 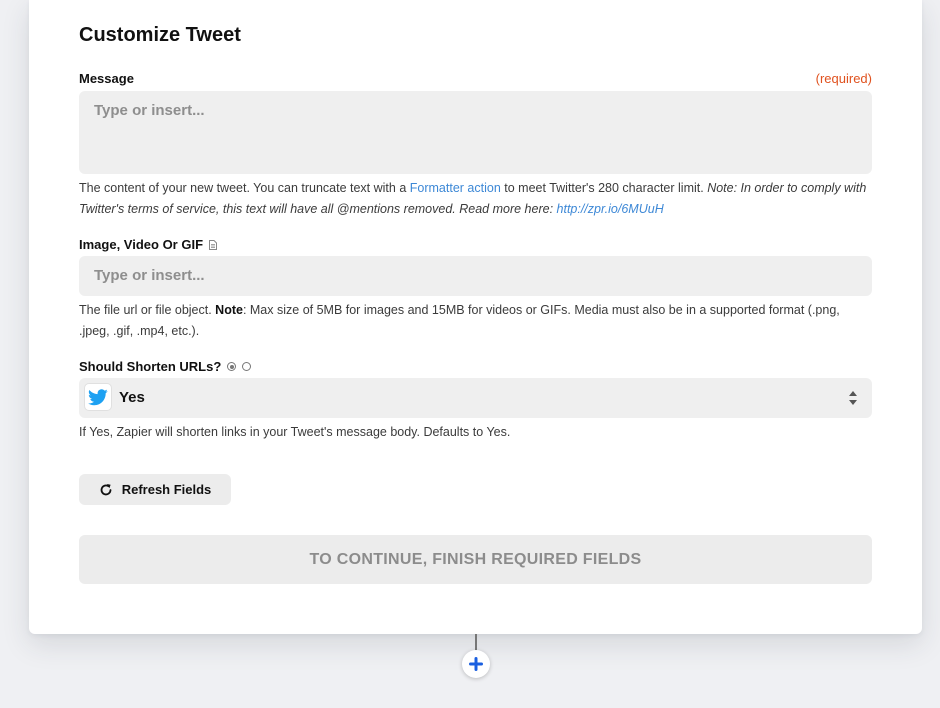 I want to click on zpr-link: http://zpr.io/6MUuH, so click(x=610, y=209).